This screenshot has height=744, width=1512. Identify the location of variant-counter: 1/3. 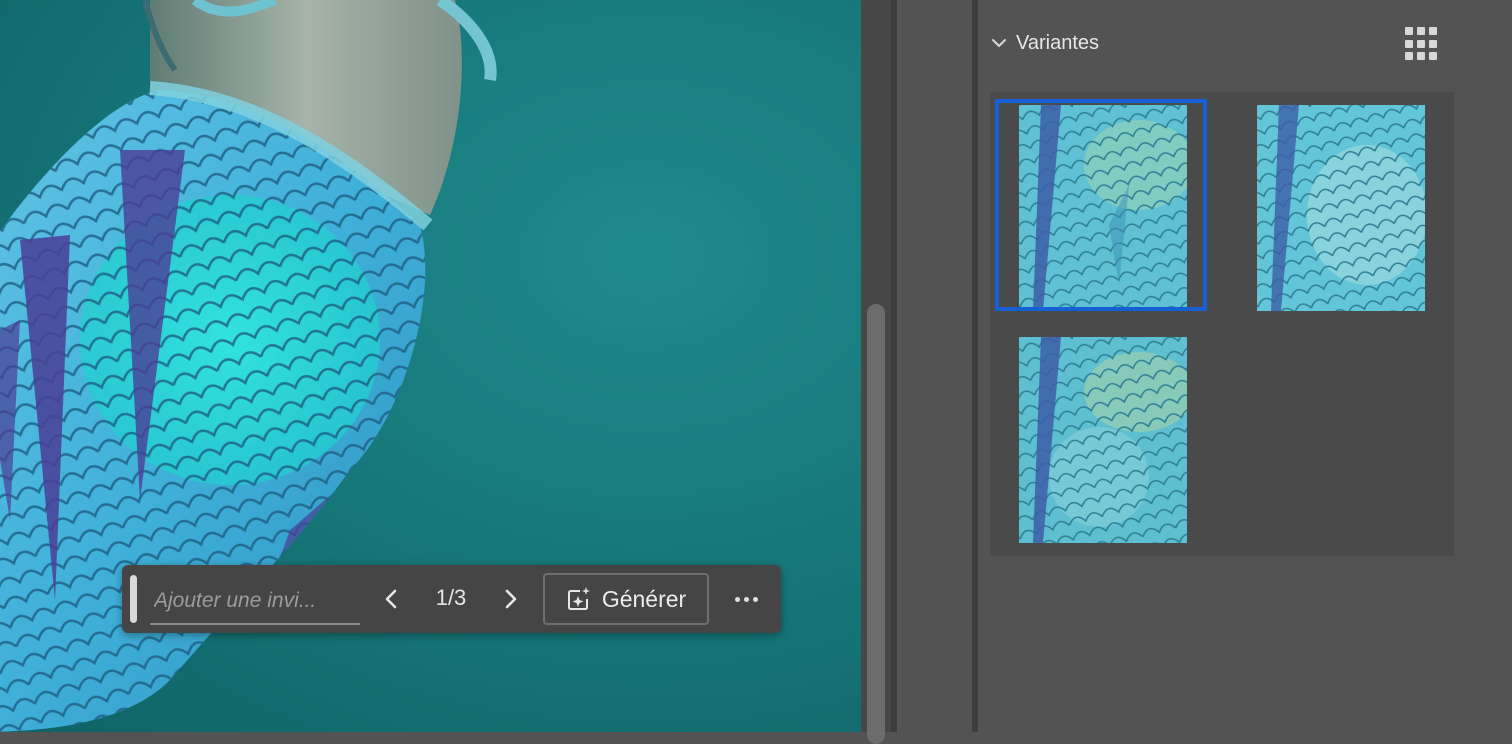
(451, 597).